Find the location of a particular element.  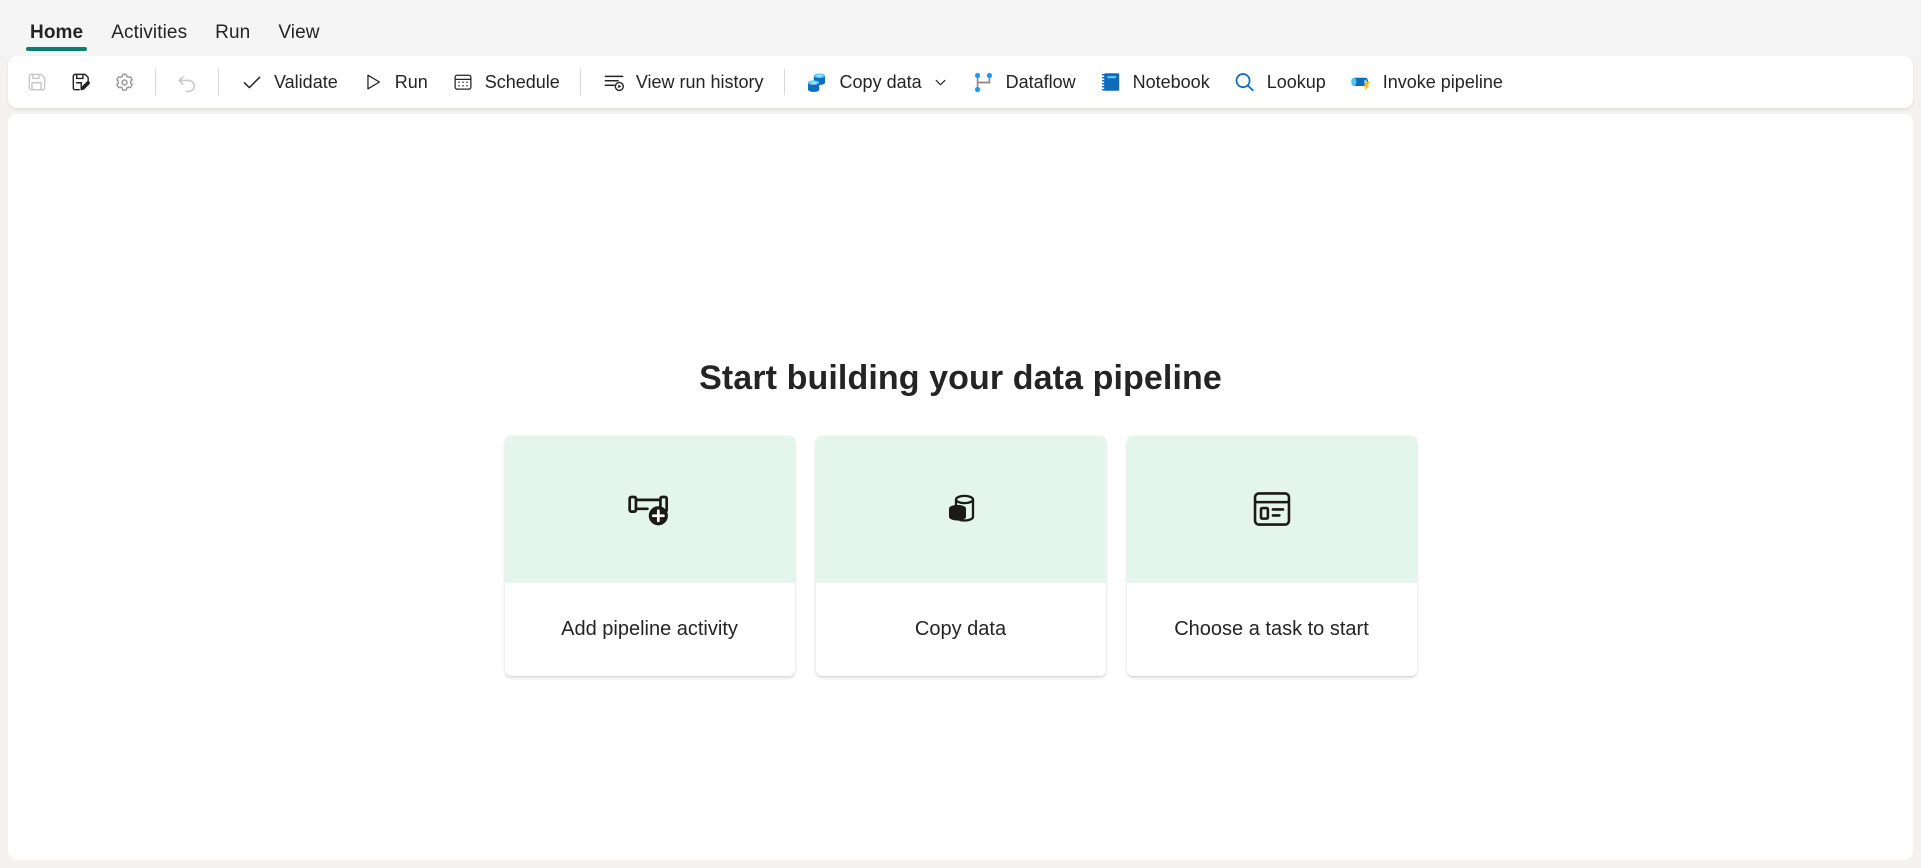

schedule-button: Schedule is located at coordinates (505, 82).